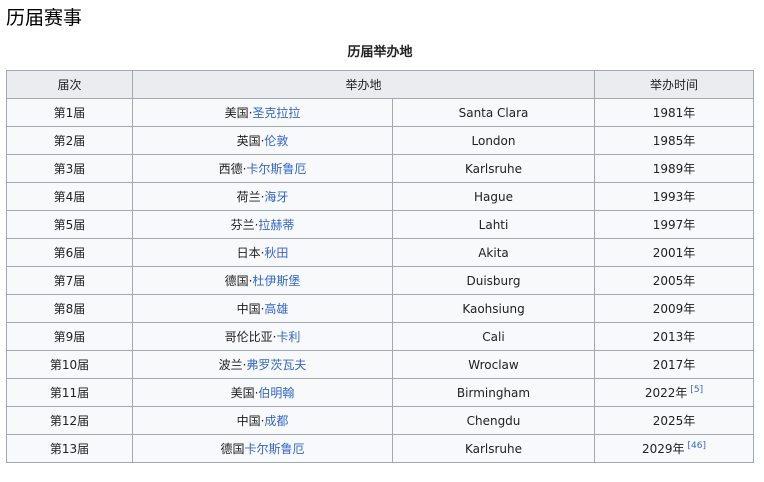  Describe the element at coordinates (493, 392) in the screenshot. I see `venue-en-cell: Birmingham` at that location.